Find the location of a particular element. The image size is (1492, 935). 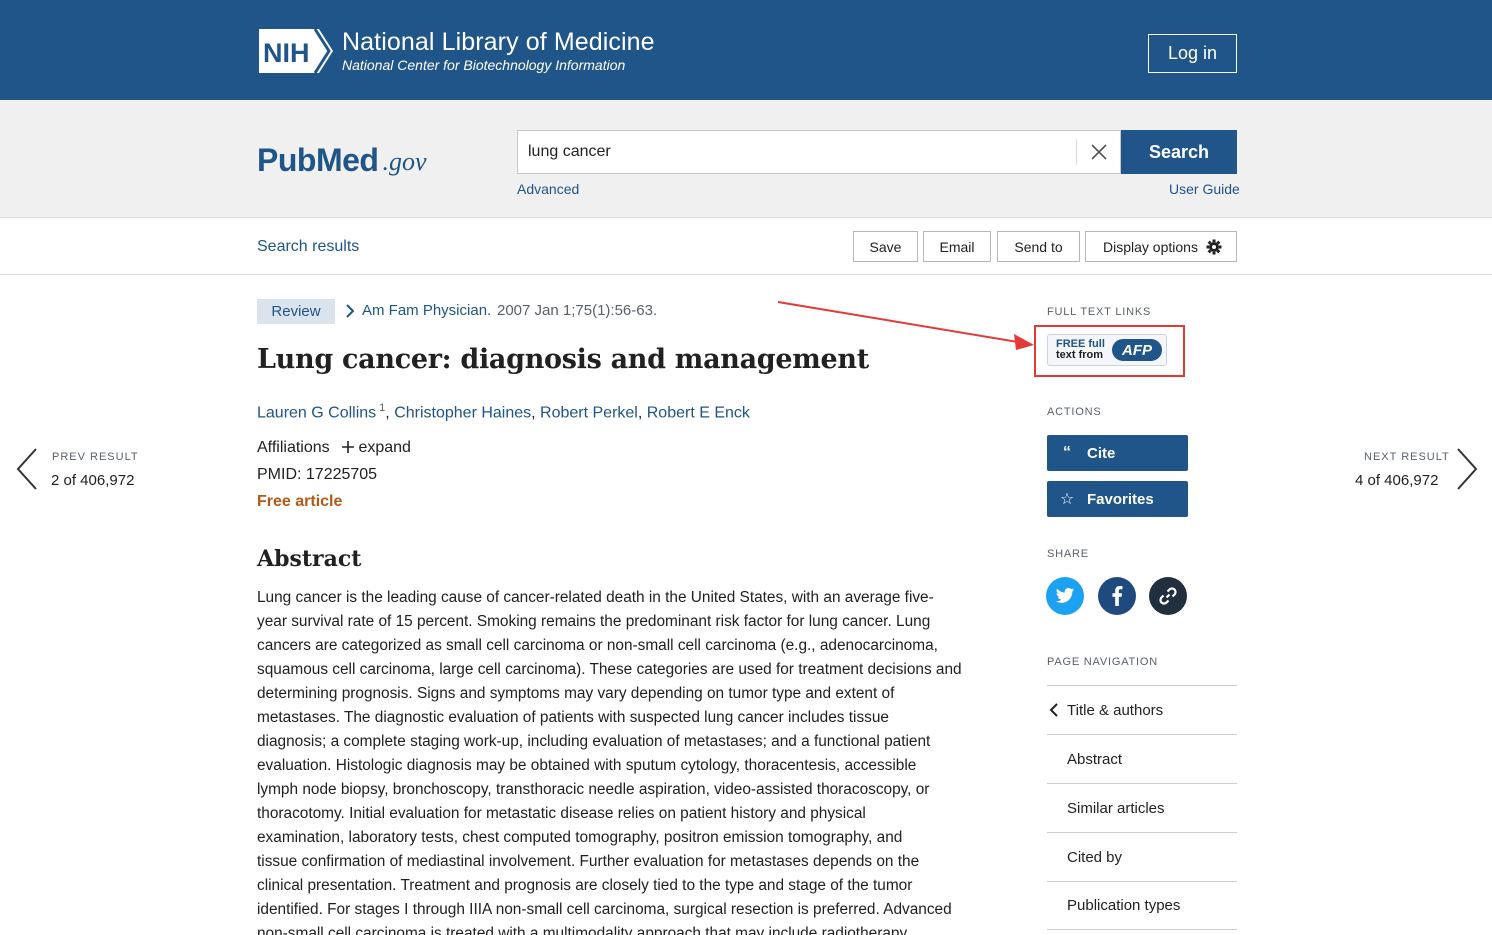

favorites-button: ☆ Favorites is located at coordinates (1117, 499).